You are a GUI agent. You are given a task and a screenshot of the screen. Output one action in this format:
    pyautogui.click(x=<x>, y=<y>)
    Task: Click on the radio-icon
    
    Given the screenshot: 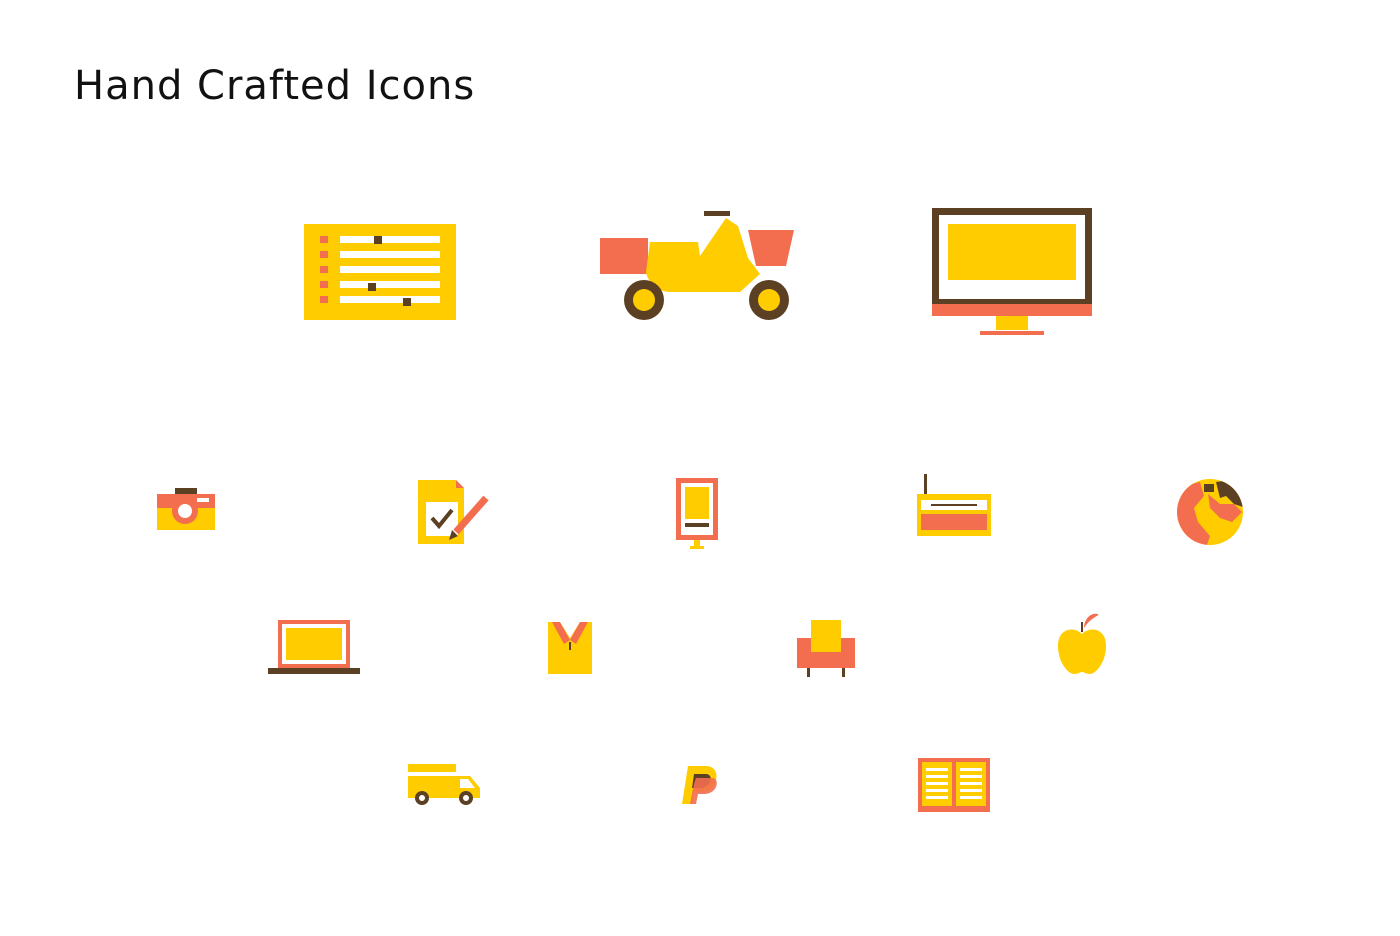 What is the action you would take?
    pyautogui.click(x=954, y=505)
    